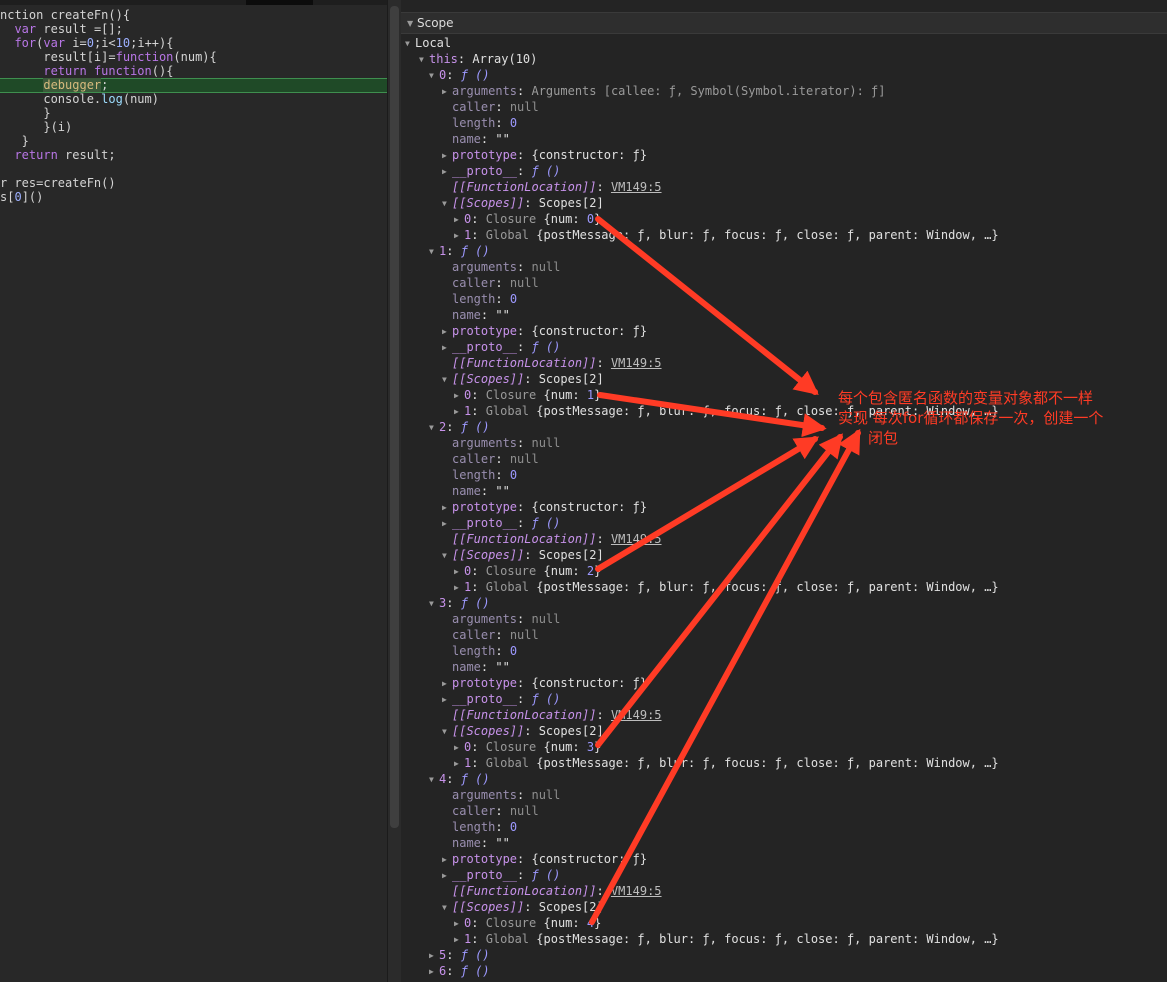 This screenshot has width=1167, height=982. Describe the element at coordinates (459, 427) in the screenshot. I see `array-item: ▼ 2: ƒ ()` at that location.